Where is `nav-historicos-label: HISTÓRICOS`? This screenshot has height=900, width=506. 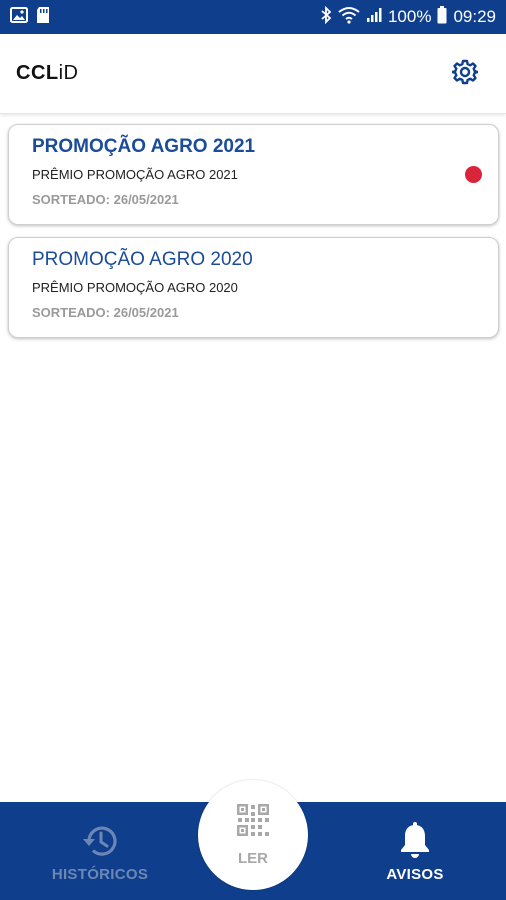
nav-historicos-label: HISTÓRICOS is located at coordinates (100, 874).